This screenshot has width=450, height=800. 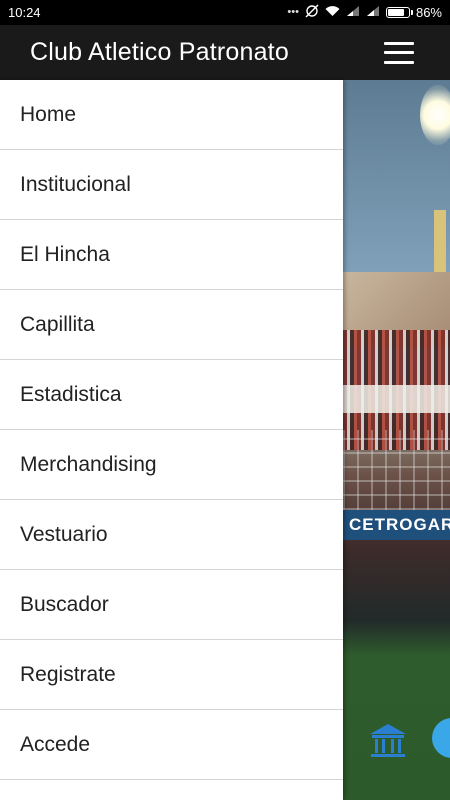 I want to click on drawer-item-registrate: Registrate, so click(x=171, y=675).